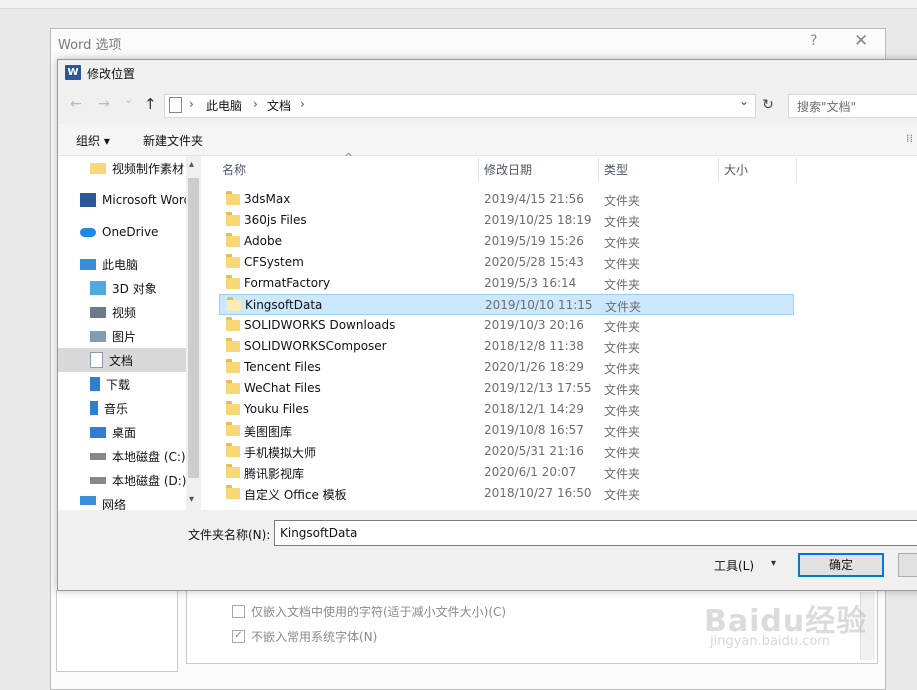 The image size is (917, 690). I want to click on scroll-up-icon: ▴, so click(191, 164).